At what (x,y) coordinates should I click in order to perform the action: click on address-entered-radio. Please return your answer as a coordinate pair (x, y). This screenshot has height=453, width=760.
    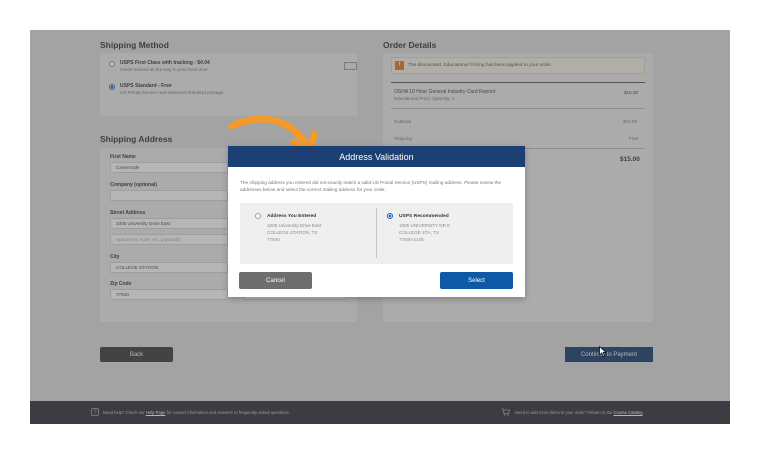
    Looking at the image, I should click on (258, 216).